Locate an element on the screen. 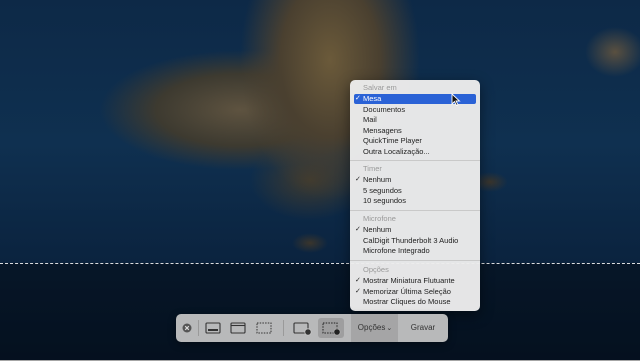 This screenshot has height=361, width=640. menu-item-mic-builtin: Microfone Integrado is located at coordinates (415, 251).